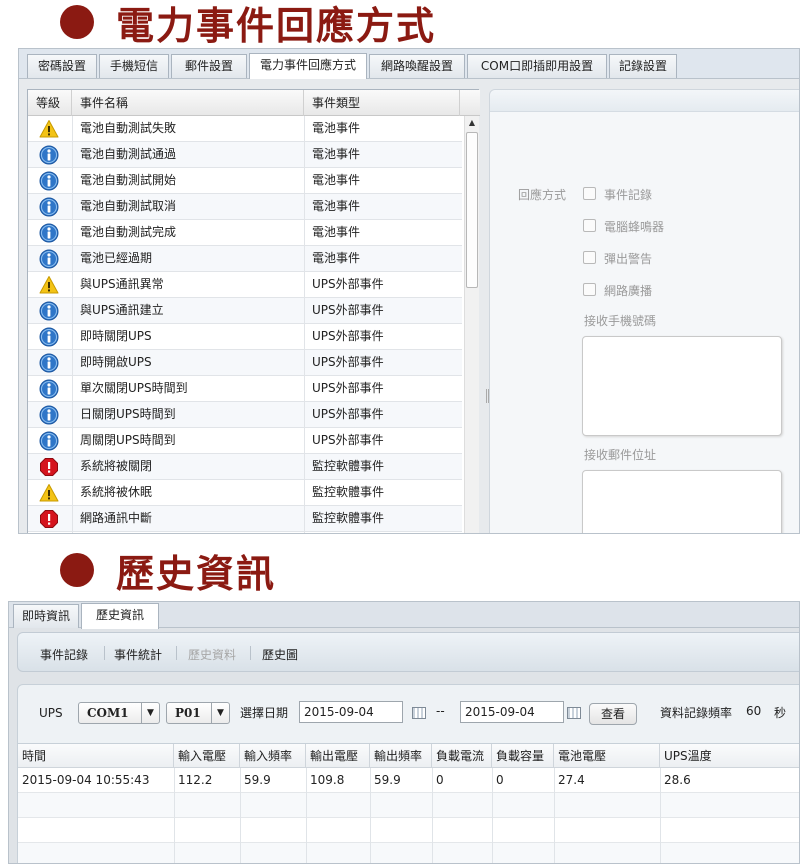 The width and height of the screenshot is (800, 864). Describe the element at coordinates (128, 206) in the screenshot. I see `event-name: 電池自動測試取消` at that location.